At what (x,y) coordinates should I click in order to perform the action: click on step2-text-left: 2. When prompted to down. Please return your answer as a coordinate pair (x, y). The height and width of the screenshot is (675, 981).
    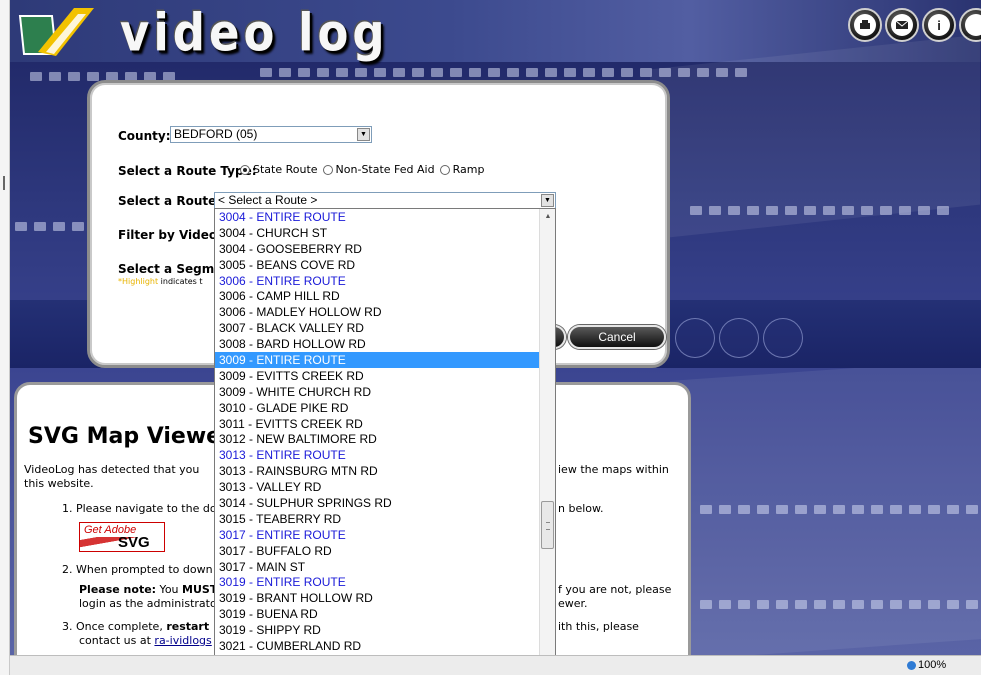
    Looking at the image, I should click on (137, 569).